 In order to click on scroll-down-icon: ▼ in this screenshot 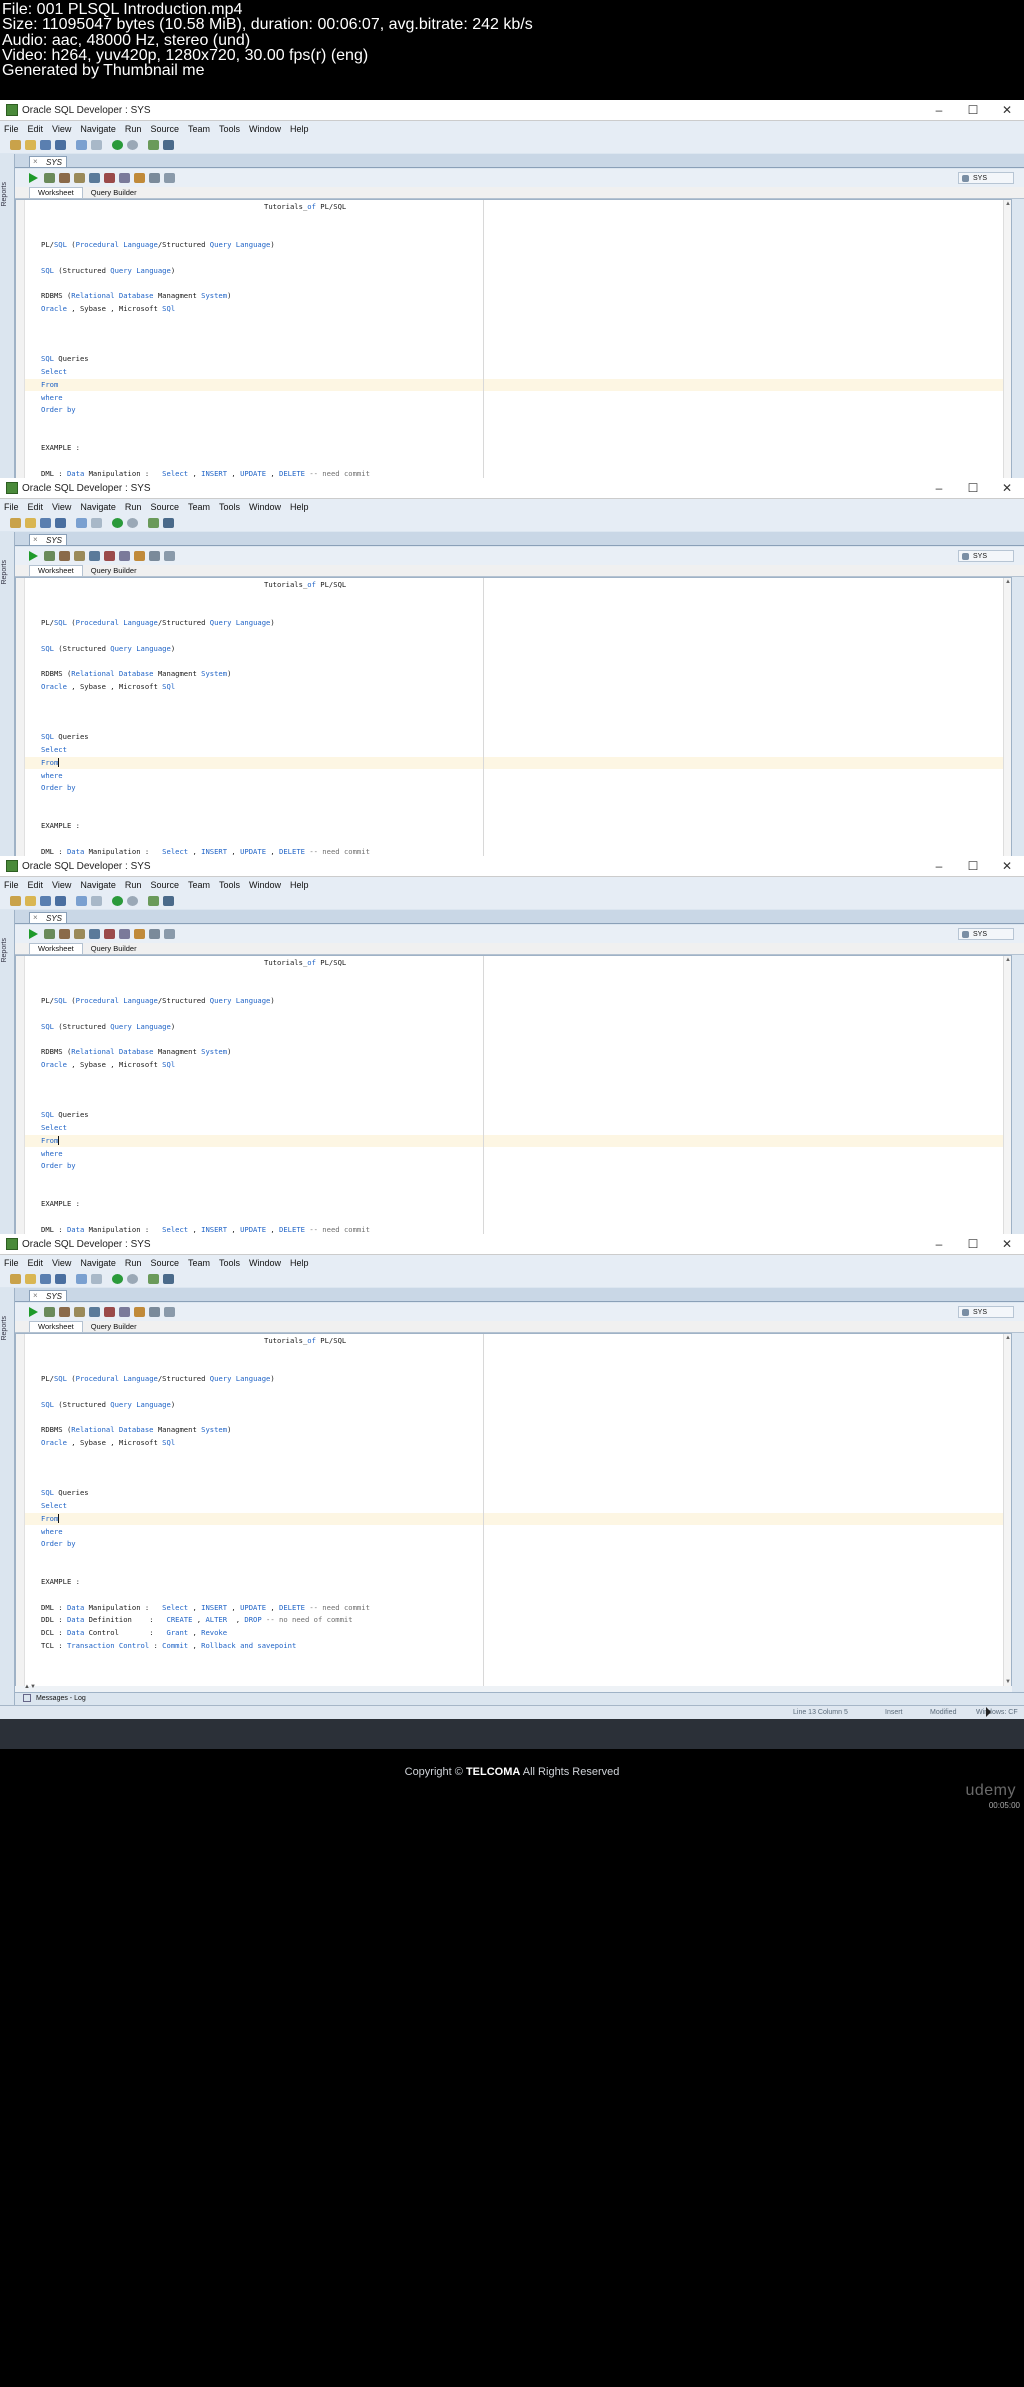, I will do `click(1008, 1682)`.